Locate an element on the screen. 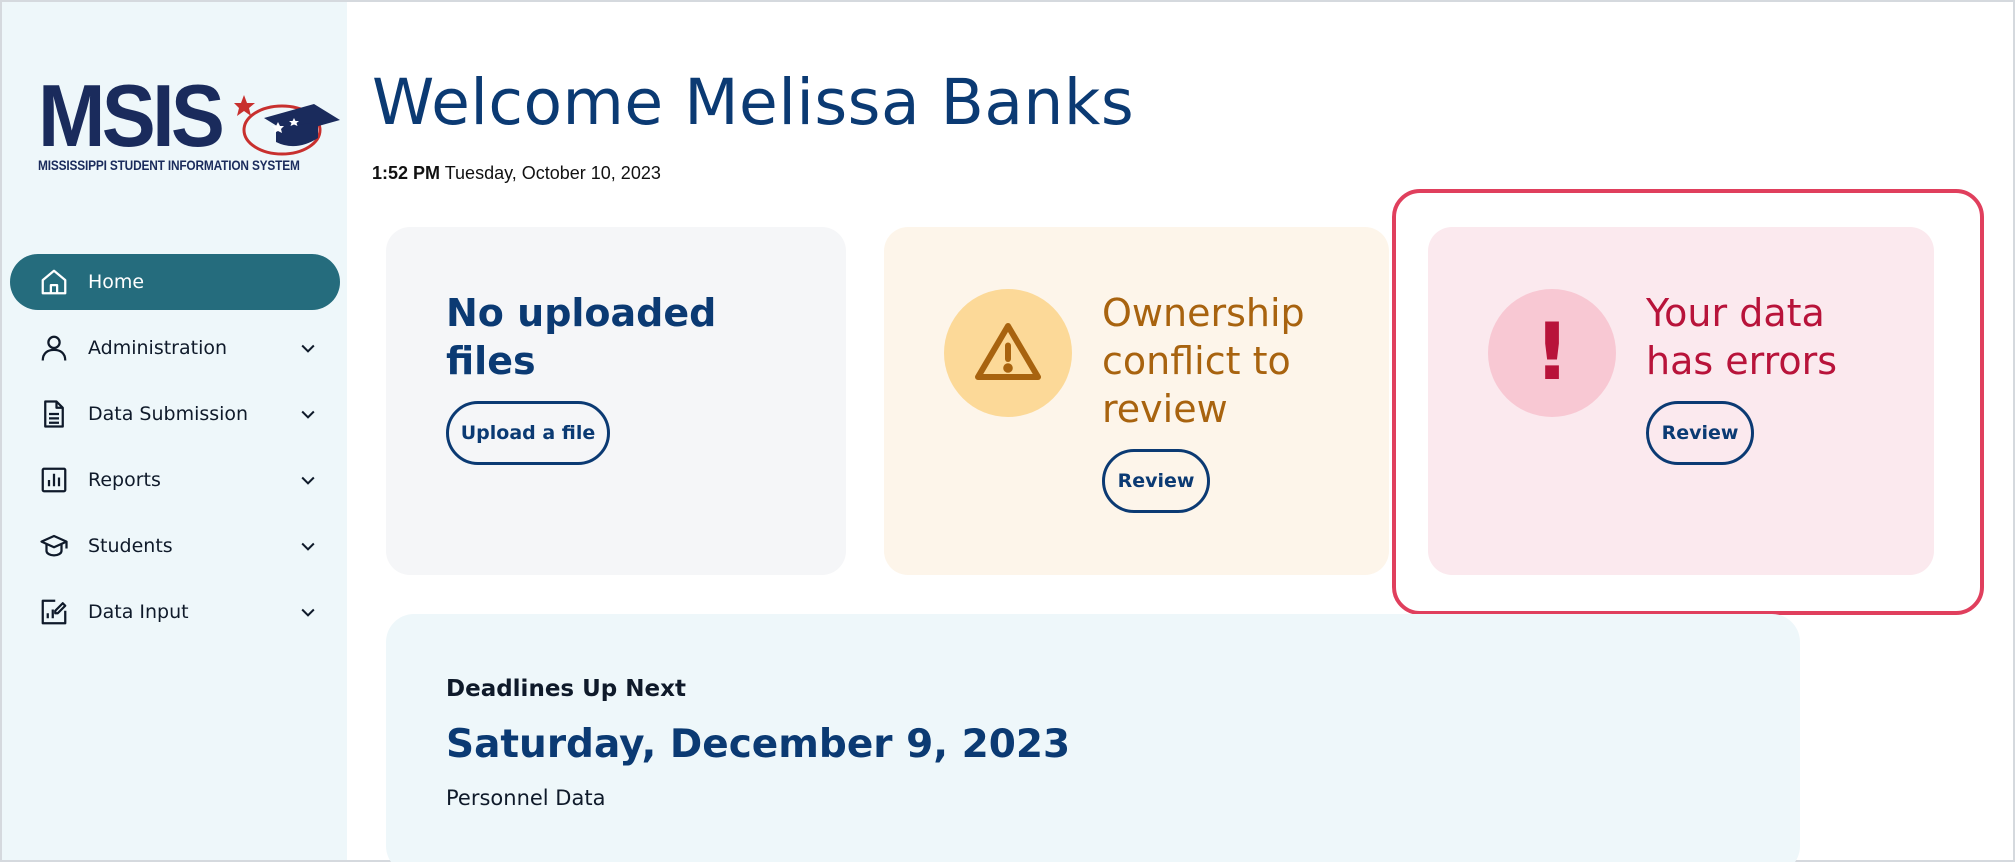 This screenshot has height=862, width=2015. sidebar-item-data-input: Data Input is located at coordinates (175, 612).